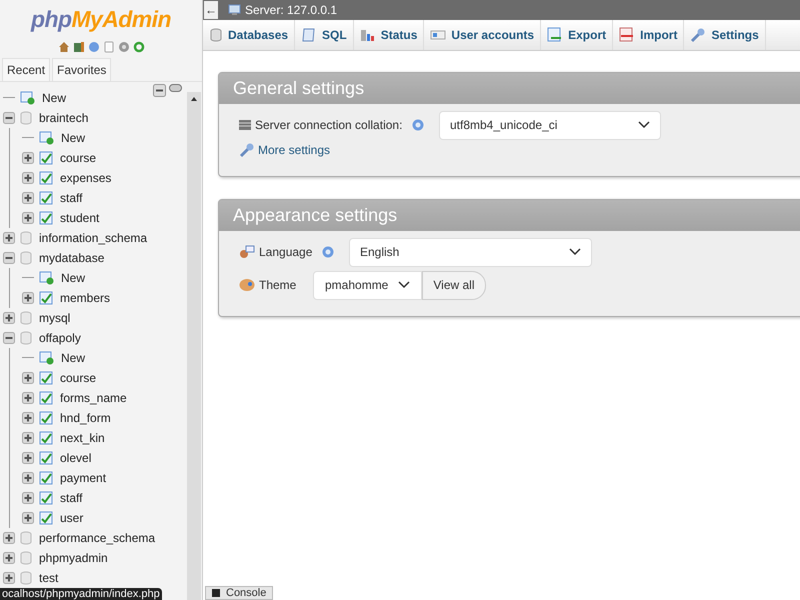 The height and width of the screenshot is (600, 800). Describe the element at coordinates (235, 10) in the screenshot. I see `server-icon` at that location.